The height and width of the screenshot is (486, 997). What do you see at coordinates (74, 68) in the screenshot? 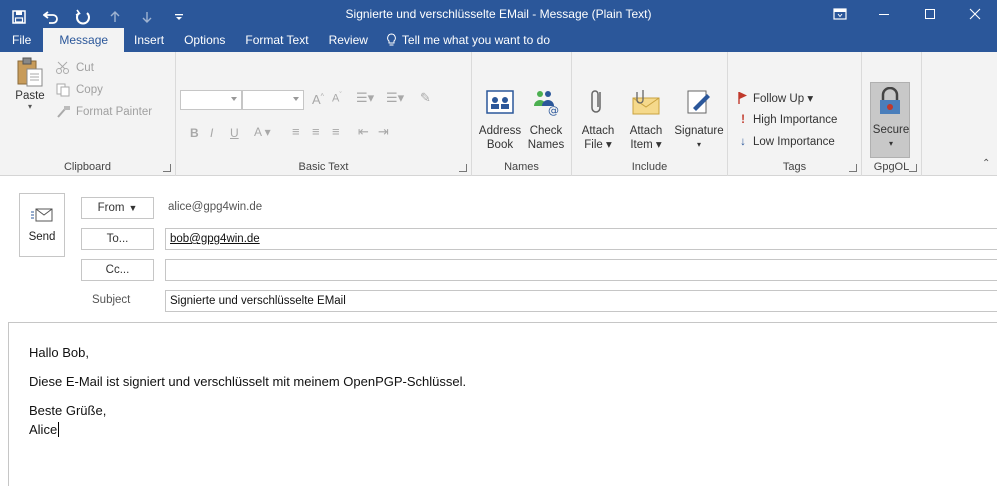
I see `cut-button: Cut` at bounding box center [74, 68].